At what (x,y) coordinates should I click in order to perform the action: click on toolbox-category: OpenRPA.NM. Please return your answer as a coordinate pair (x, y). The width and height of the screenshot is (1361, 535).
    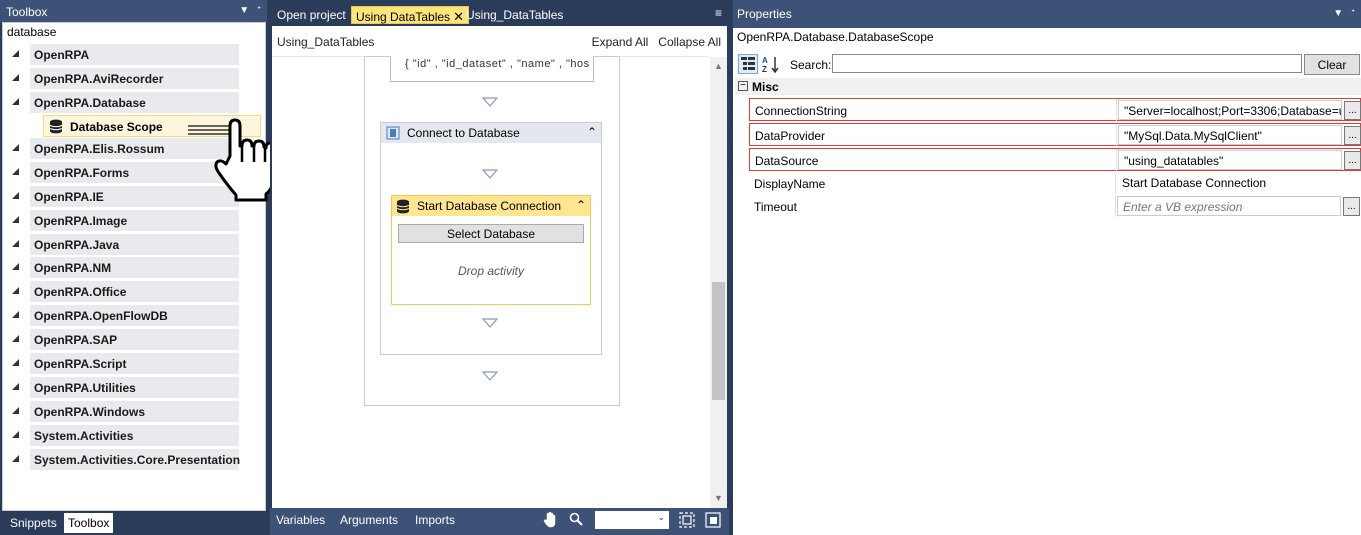
    Looking at the image, I should click on (134, 267).